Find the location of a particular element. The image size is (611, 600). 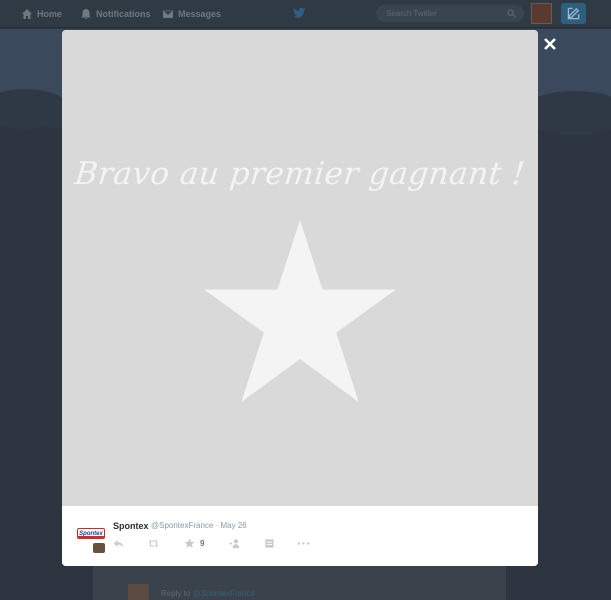

star-icon is located at coordinates (300, 311).